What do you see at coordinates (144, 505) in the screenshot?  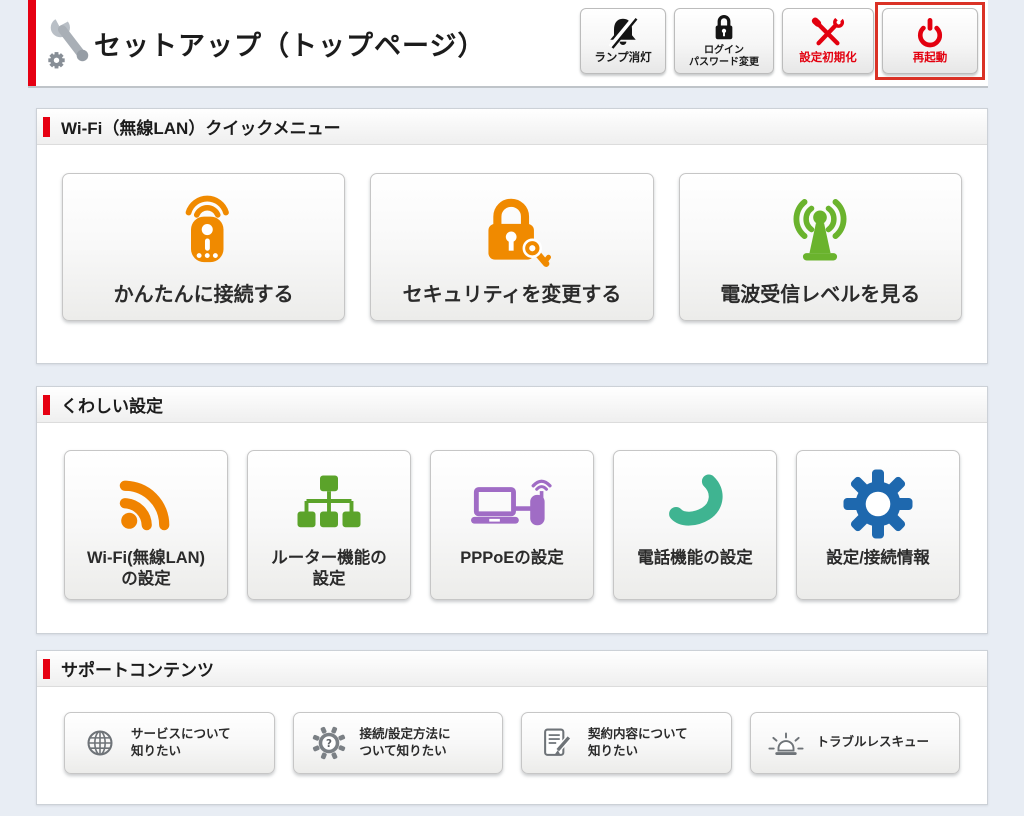 I see `wifi-waves-icon` at bounding box center [144, 505].